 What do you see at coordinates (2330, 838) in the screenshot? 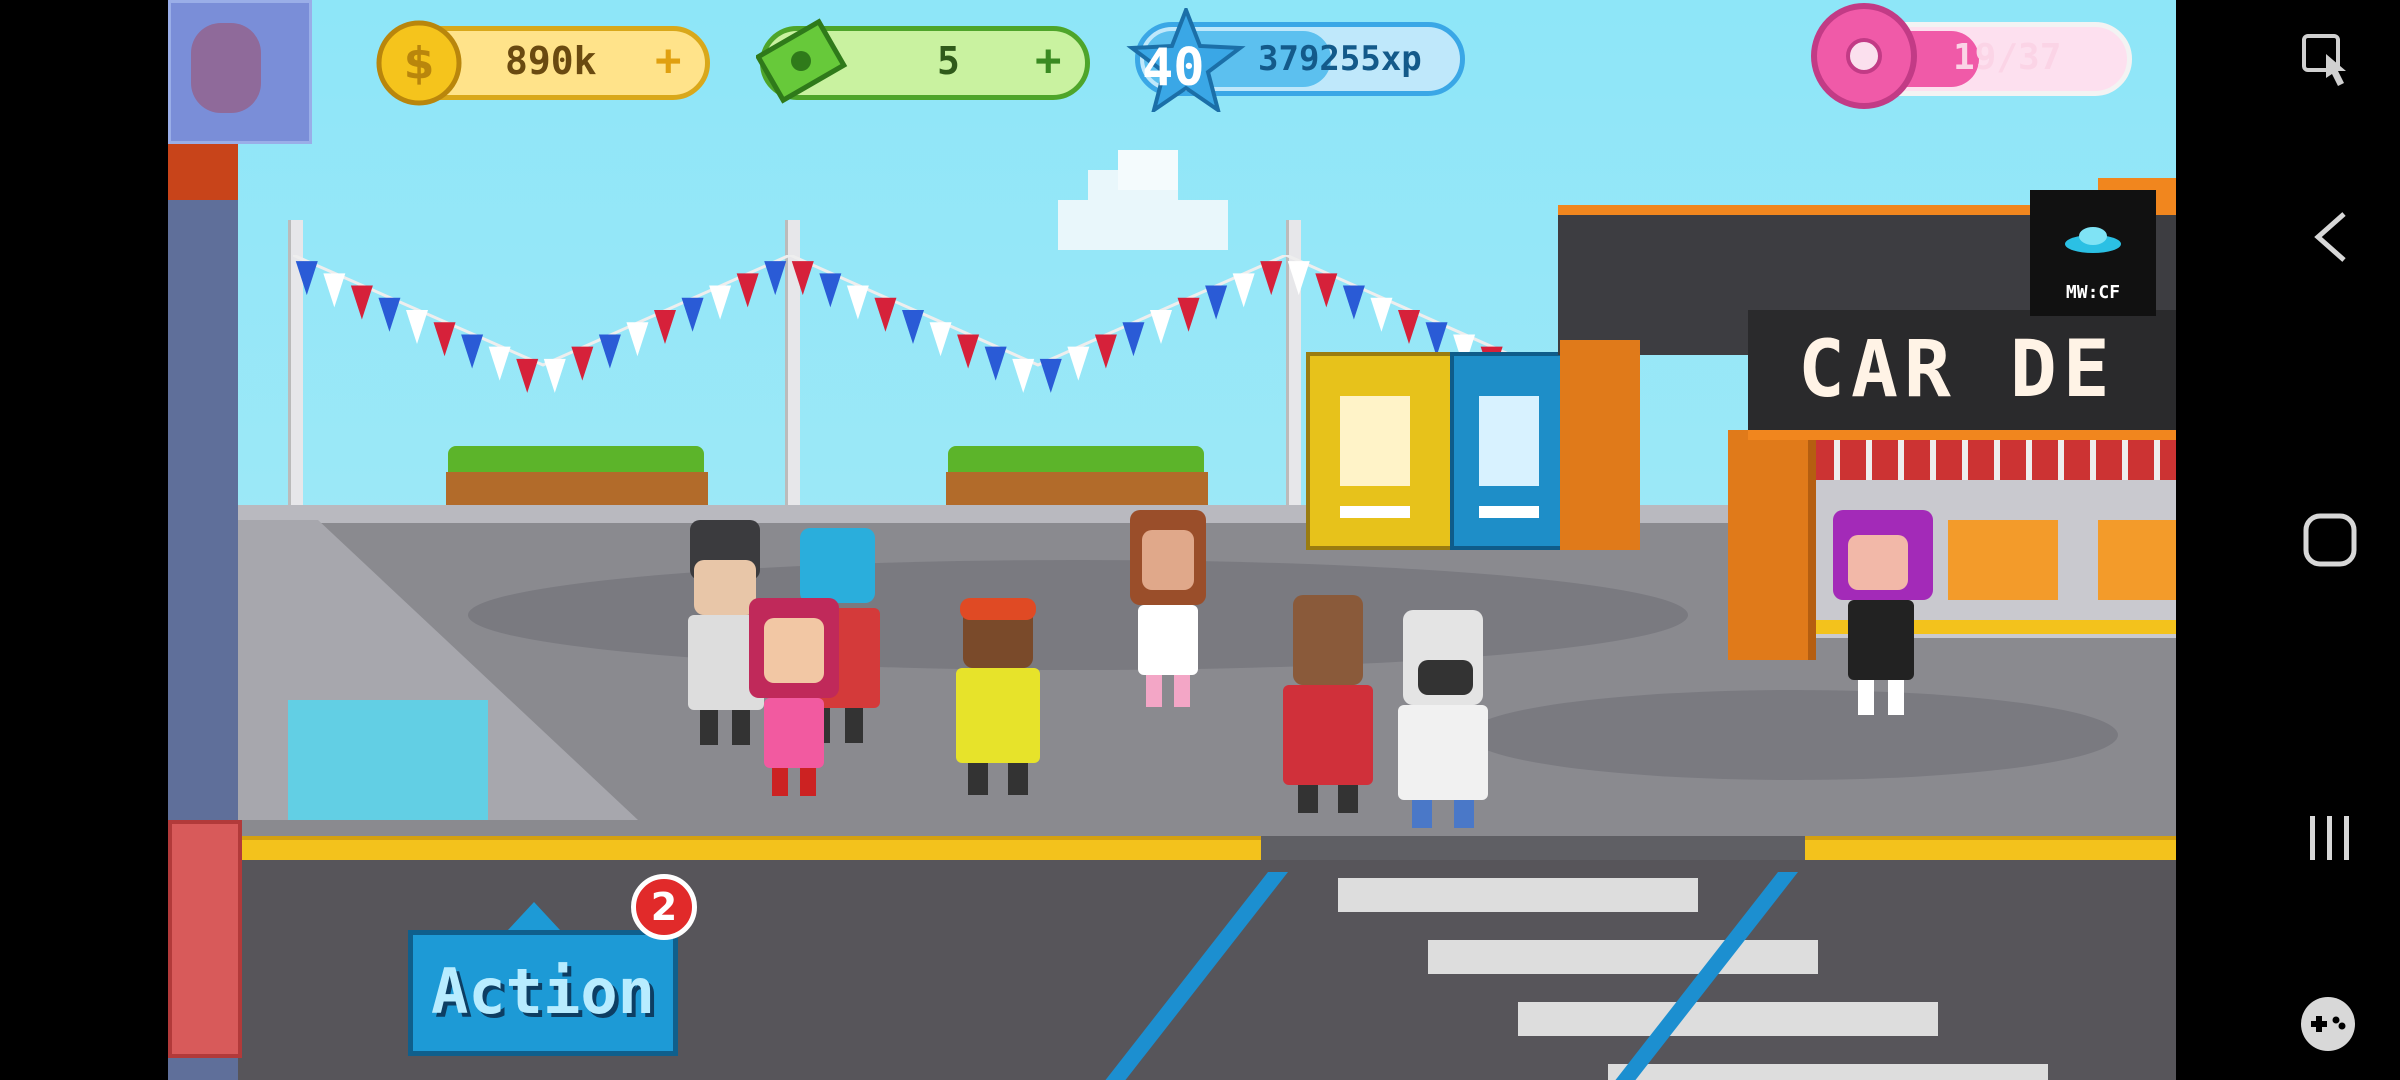
I see `recents-icon` at bounding box center [2330, 838].